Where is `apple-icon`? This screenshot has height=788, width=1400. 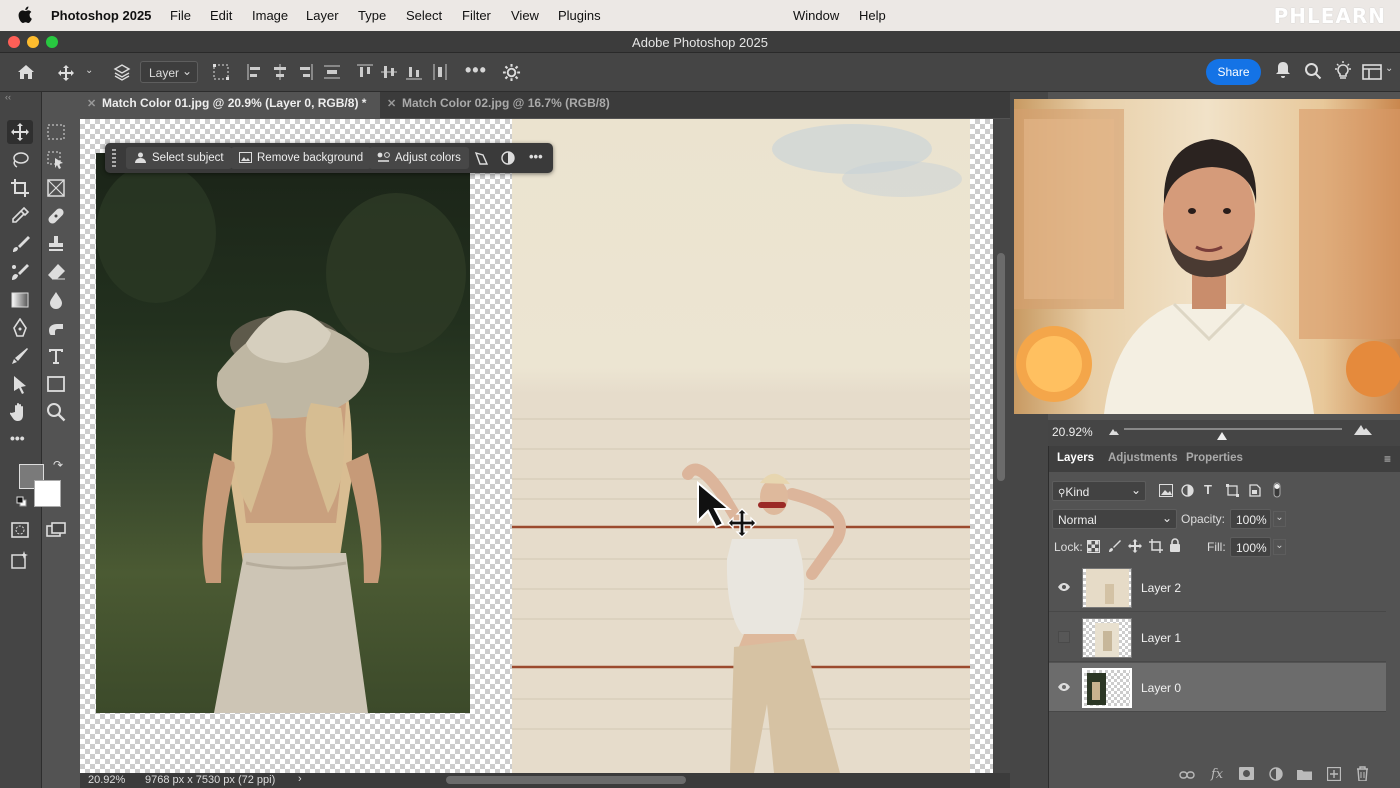
apple-icon is located at coordinates (25, 14).